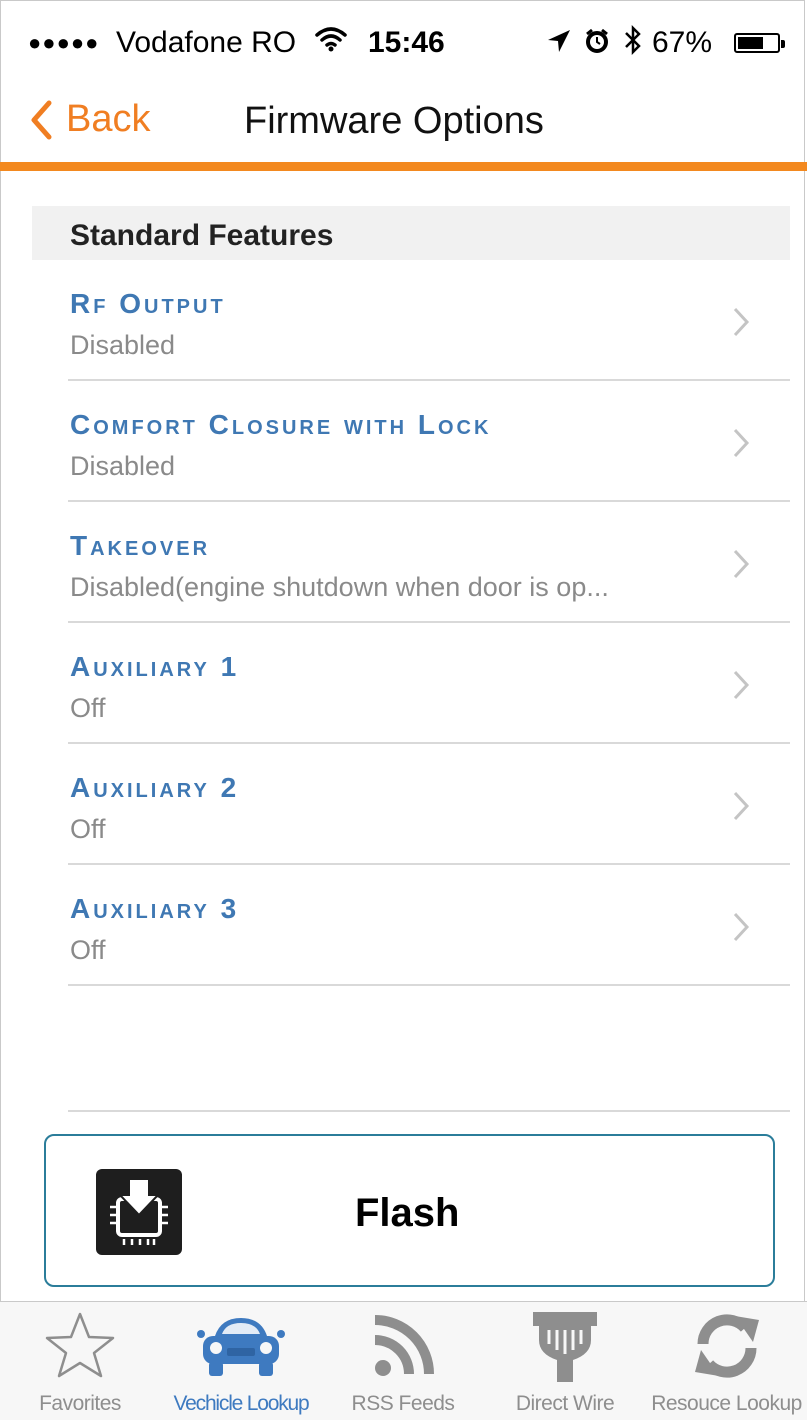  What do you see at coordinates (155, 666) in the screenshot?
I see `item-title: Auxiliary 1` at bounding box center [155, 666].